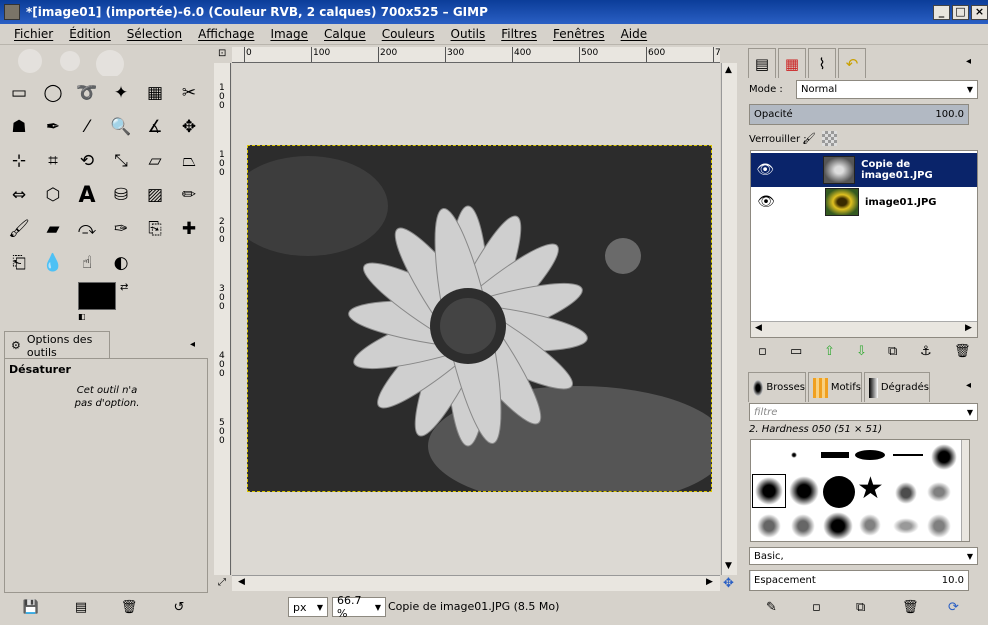  I want to click on delete-options-icon: 🗑, so click(129, 608).